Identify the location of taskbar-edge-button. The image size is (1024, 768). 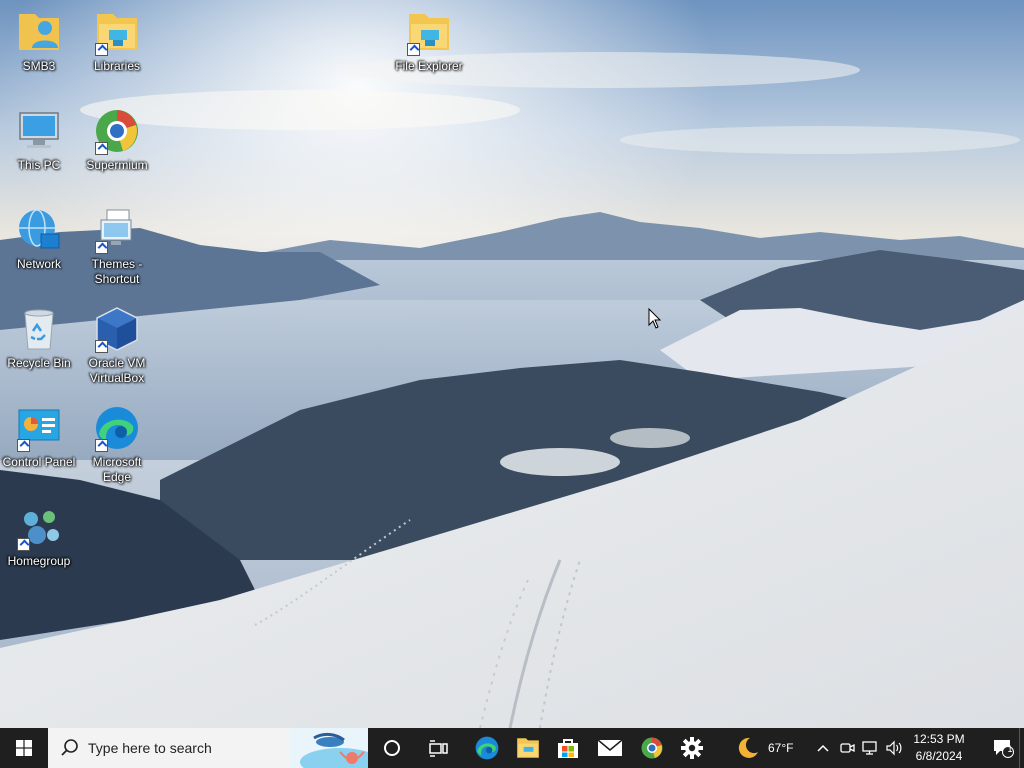
(487, 748).